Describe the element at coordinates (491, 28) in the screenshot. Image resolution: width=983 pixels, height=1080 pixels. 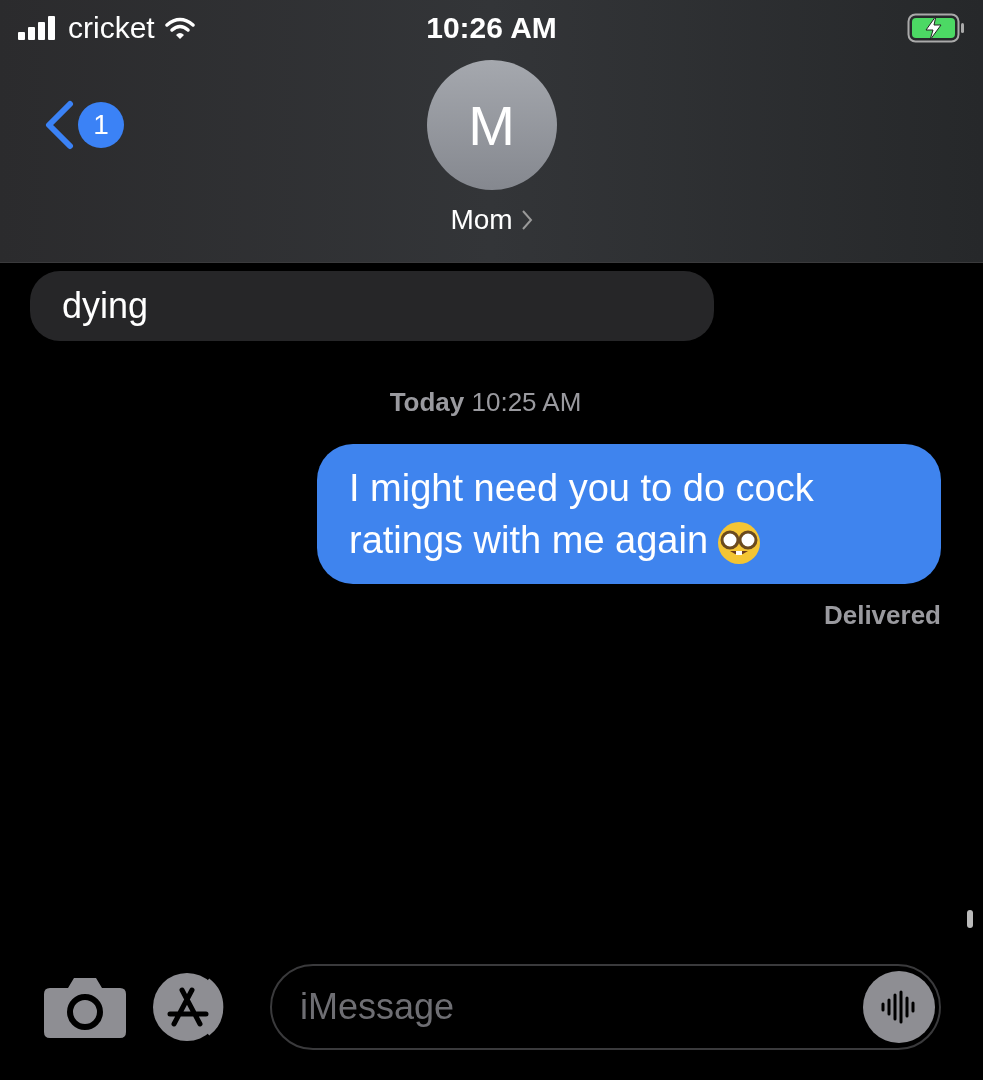
I see `status-time: 10:26 AM` at that location.